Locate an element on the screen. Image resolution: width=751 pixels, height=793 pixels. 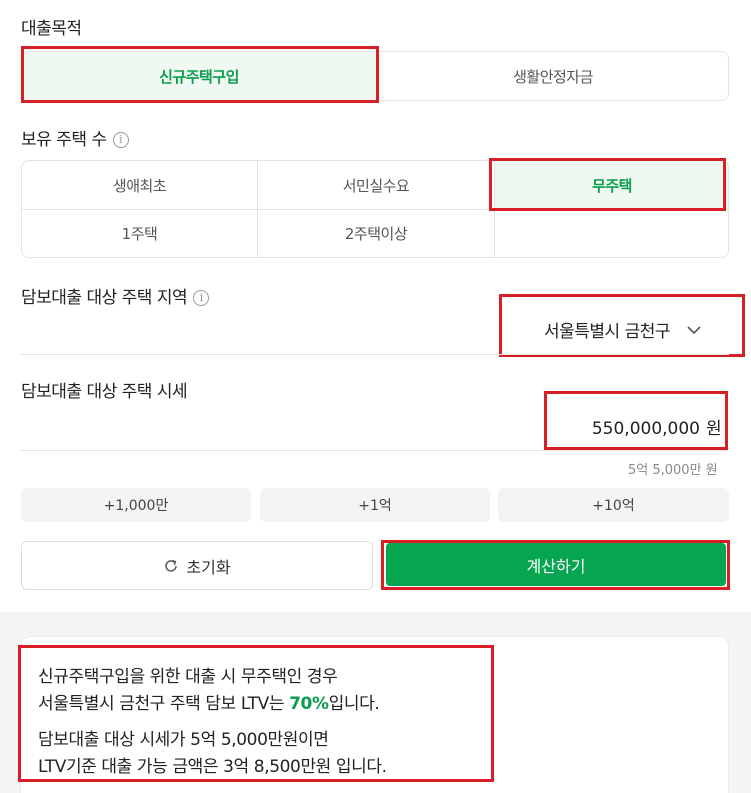
house-count-grid: 생애최초 서민실수요 무주택 1주택 2주택이상 is located at coordinates (375, 209).